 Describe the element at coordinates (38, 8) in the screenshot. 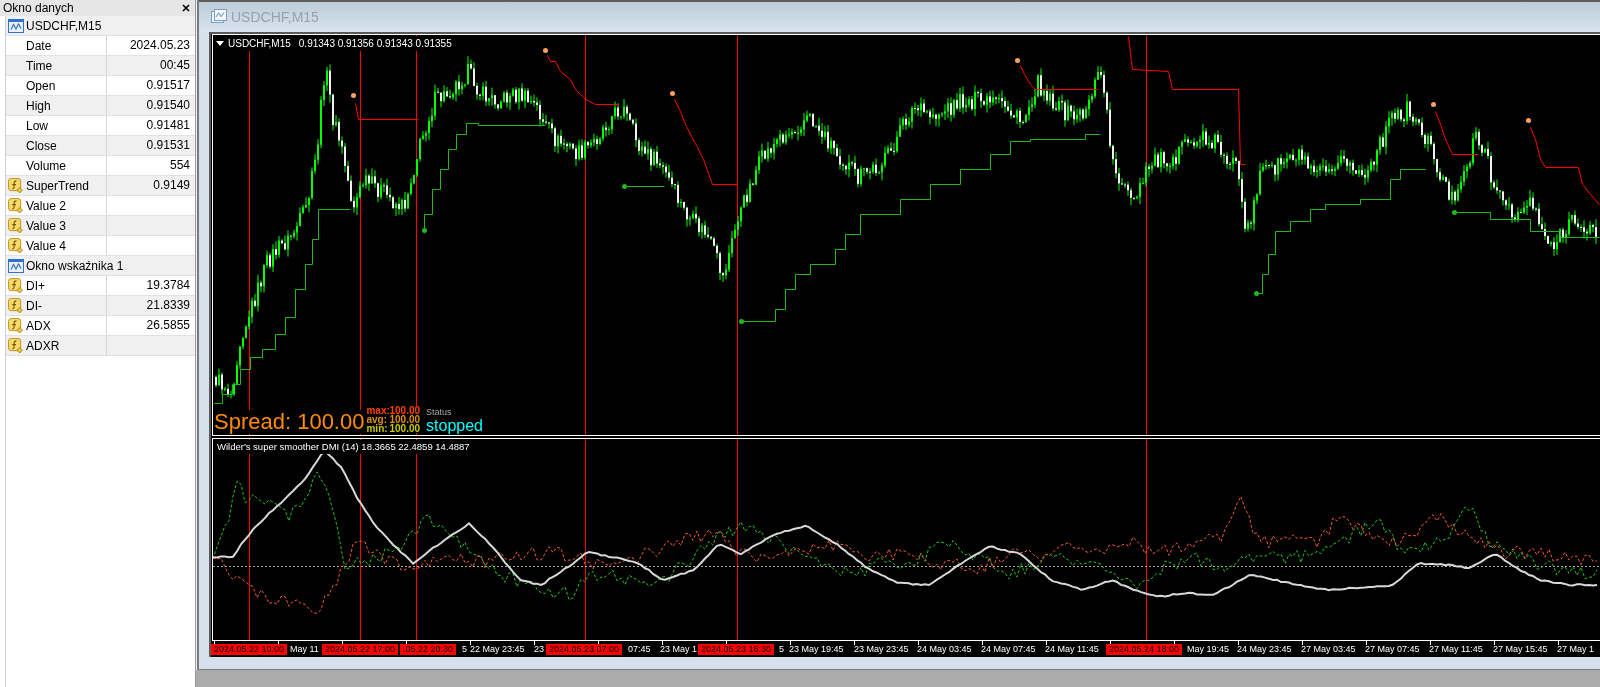

I see `panel-title: Okno danych` at that location.